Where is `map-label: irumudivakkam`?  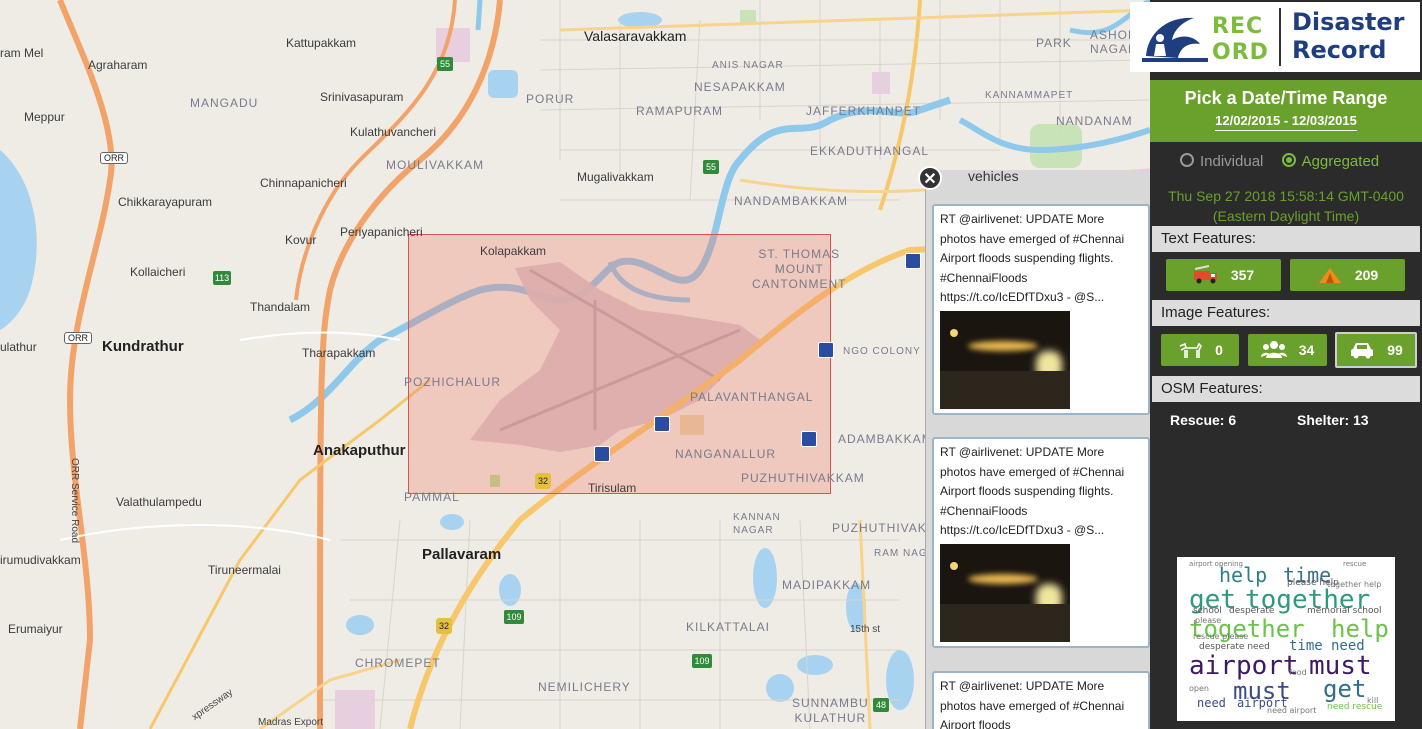 map-label: irumudivakkam is located at coordinates (40, 560).